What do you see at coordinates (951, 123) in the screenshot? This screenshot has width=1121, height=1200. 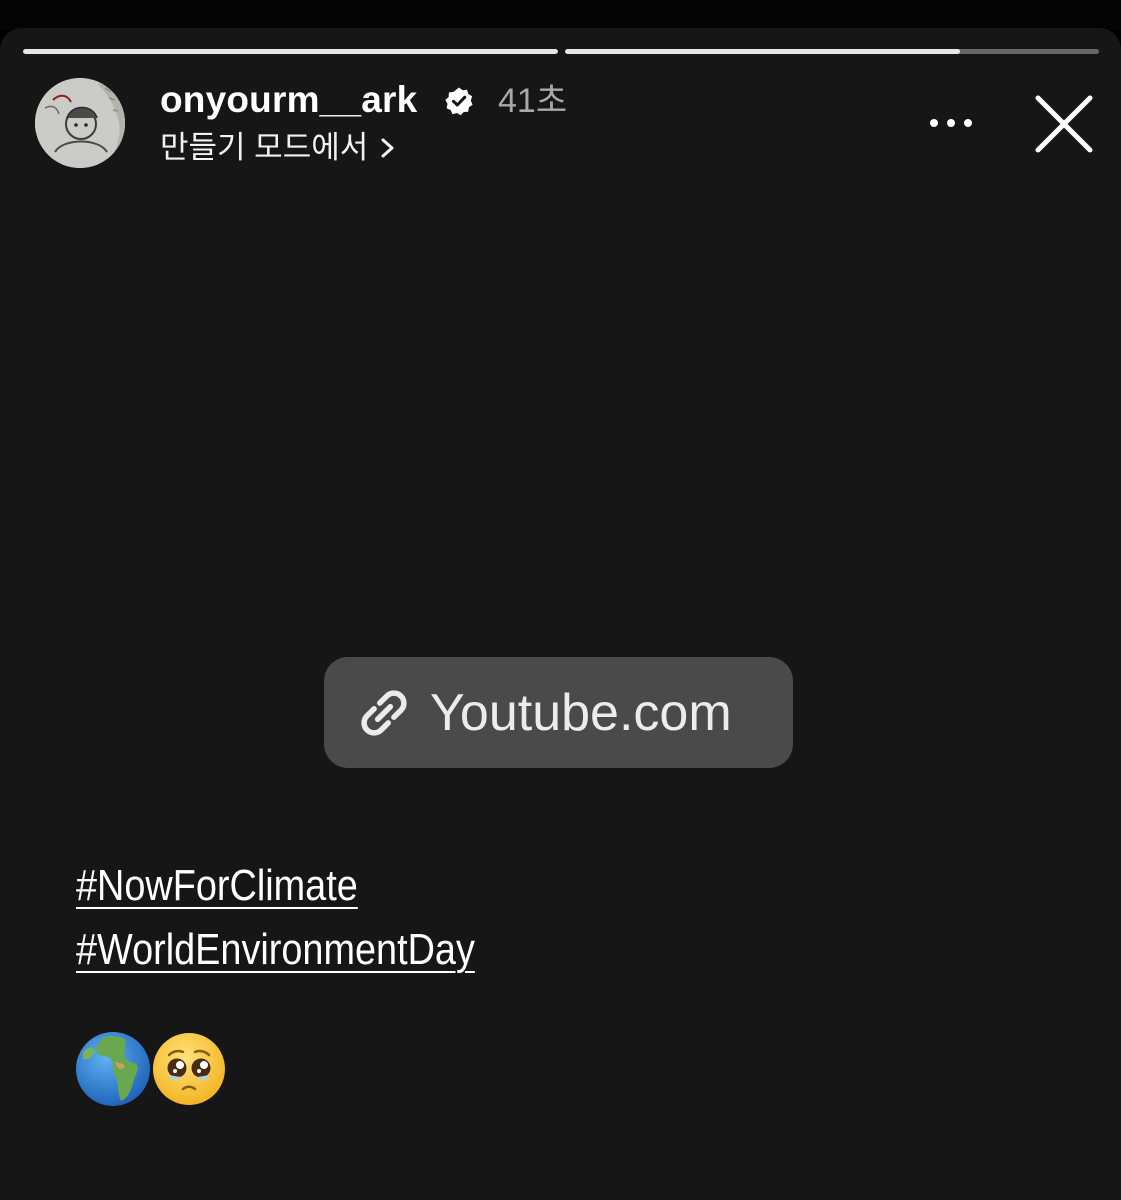 I see `more-options-icon` at bounding box center [951, 123].